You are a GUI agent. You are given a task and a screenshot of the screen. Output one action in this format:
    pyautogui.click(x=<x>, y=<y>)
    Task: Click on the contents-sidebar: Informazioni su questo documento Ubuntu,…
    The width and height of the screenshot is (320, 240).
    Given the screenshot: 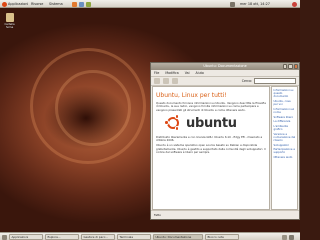 What is the action you would take?
    pyautogui.click(x=284, y=148)
    